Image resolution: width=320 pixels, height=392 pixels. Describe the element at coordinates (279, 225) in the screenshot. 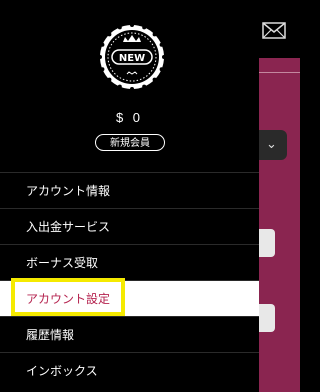

I see `app-content` at that location.